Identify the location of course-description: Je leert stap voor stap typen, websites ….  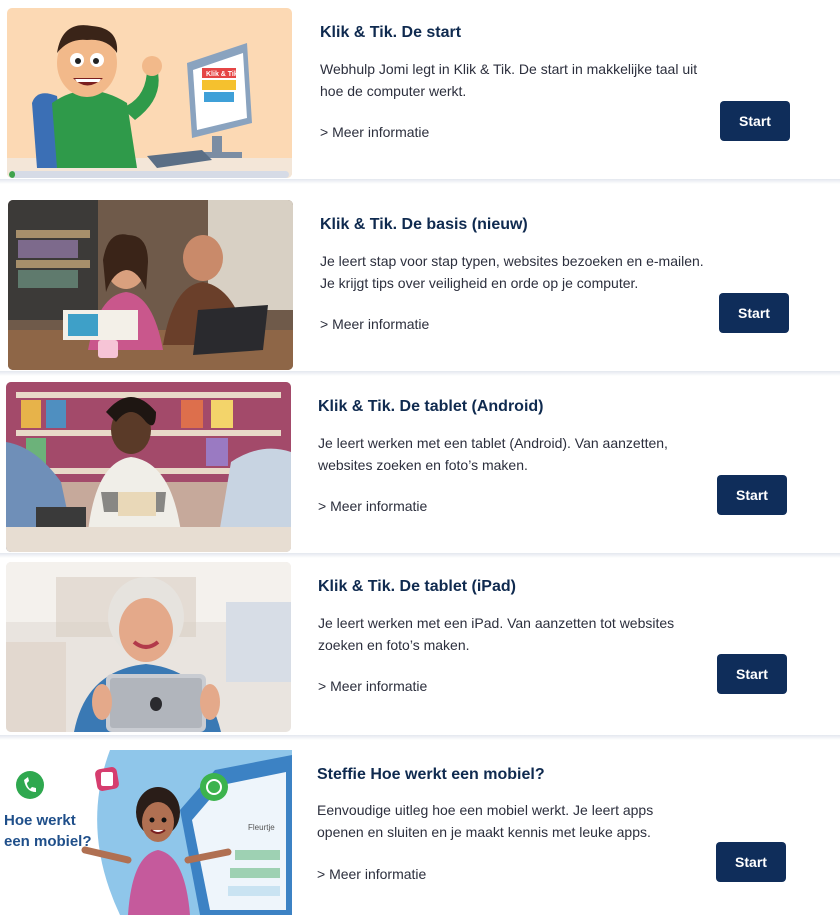
(512, 272).